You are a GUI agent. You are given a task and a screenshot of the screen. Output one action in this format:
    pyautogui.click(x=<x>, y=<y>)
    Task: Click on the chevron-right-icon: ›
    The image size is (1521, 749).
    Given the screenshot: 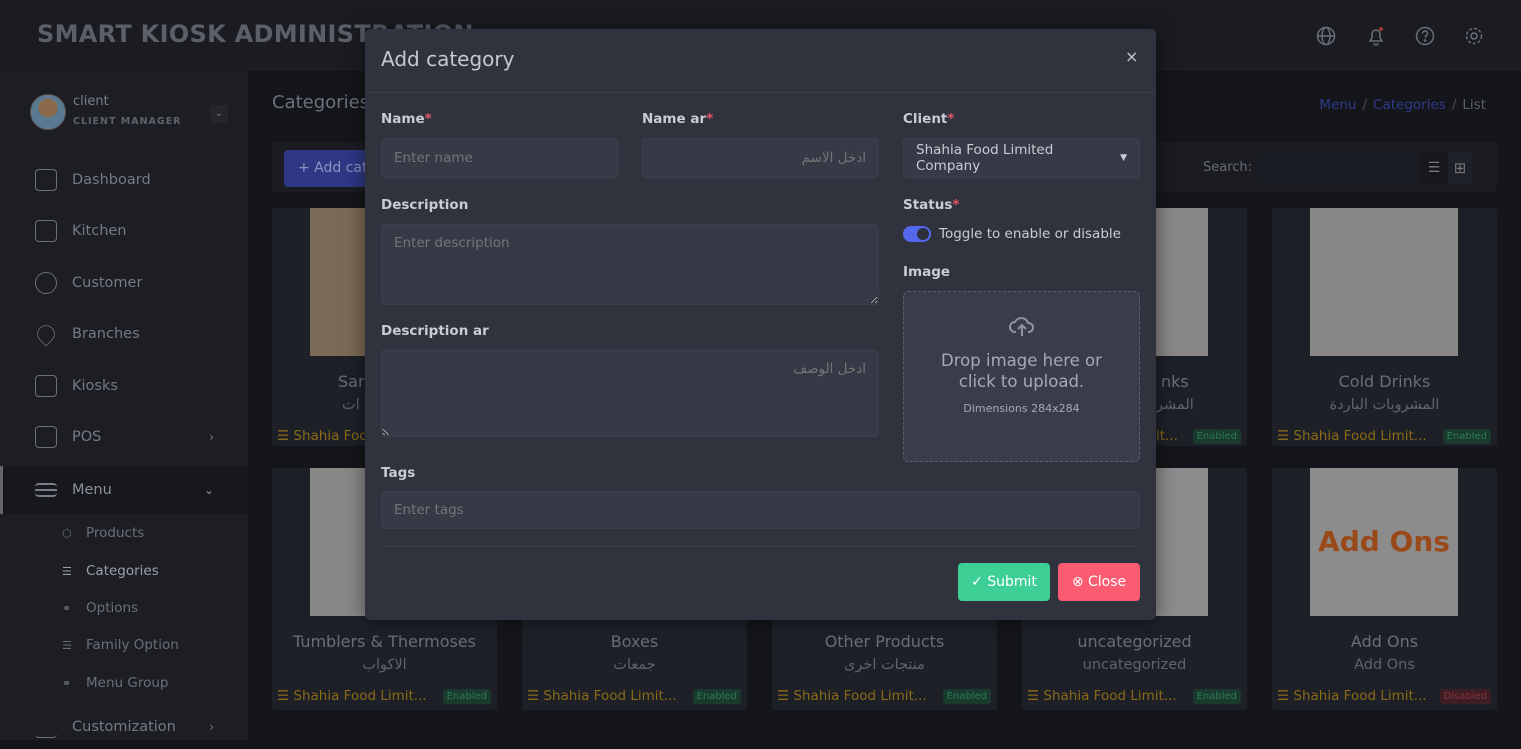 What is the action you would take?
    pyautogui.click(x=211, y=727)
    